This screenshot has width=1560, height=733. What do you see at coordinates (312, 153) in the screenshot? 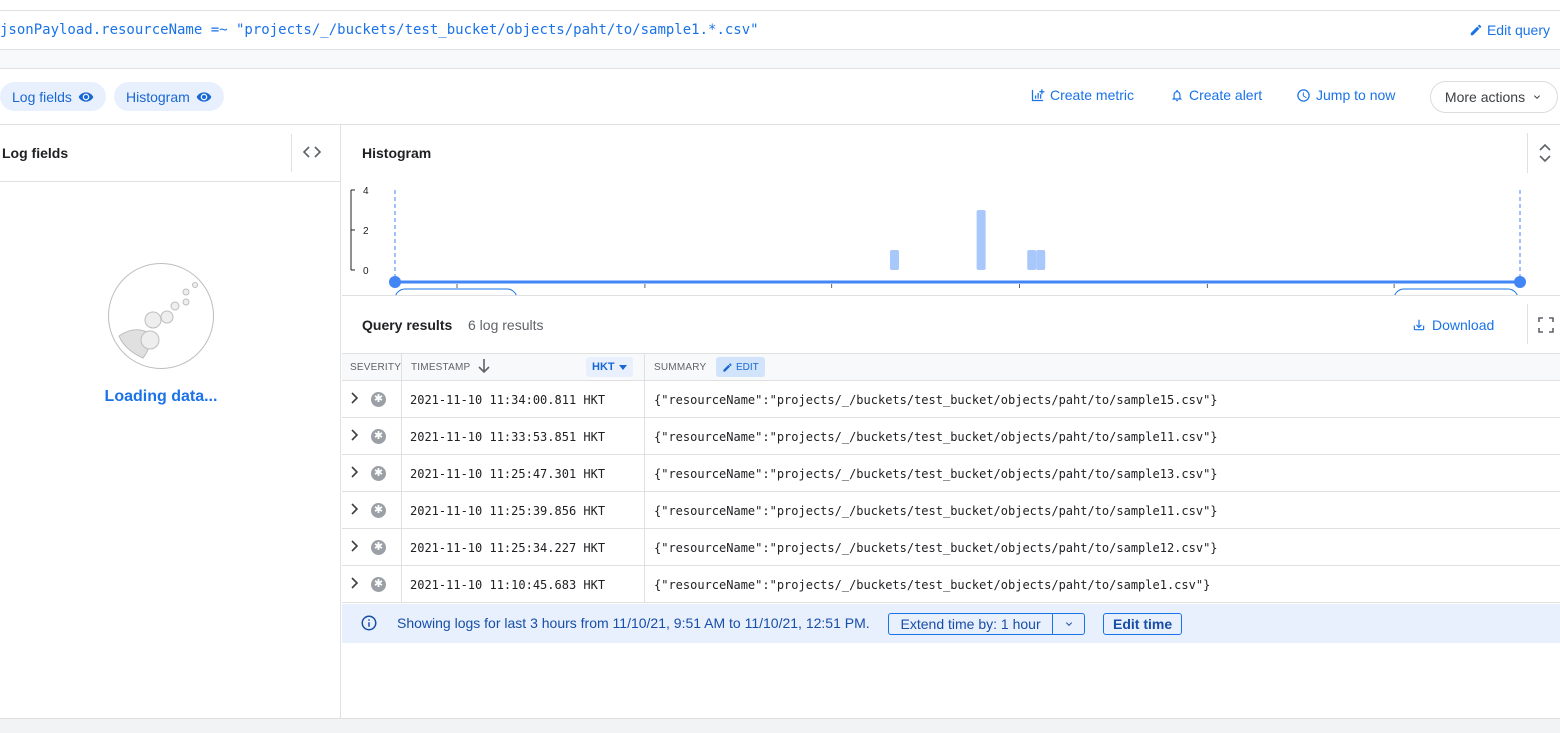
I see `collapse-panel-icon` at bounding box center [312, 153].